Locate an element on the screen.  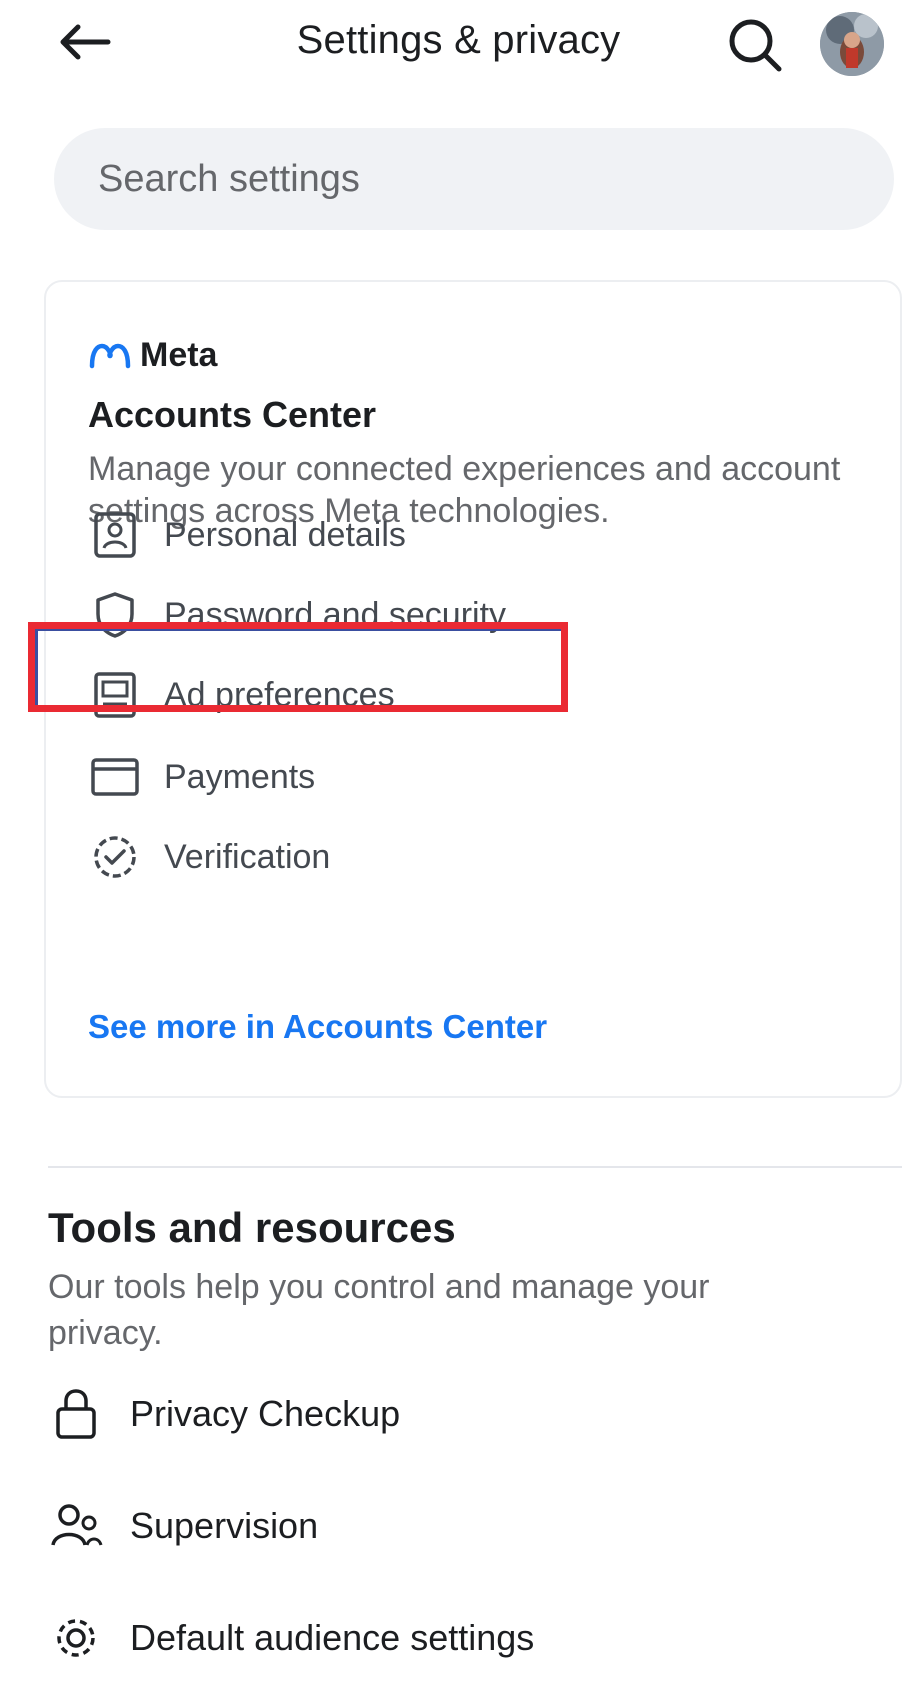
profile-avatar is located at coordinates (852, 44).